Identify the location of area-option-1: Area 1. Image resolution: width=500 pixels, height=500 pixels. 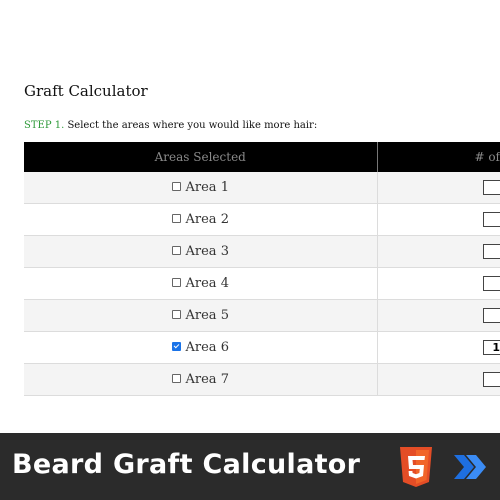
(201, 188).